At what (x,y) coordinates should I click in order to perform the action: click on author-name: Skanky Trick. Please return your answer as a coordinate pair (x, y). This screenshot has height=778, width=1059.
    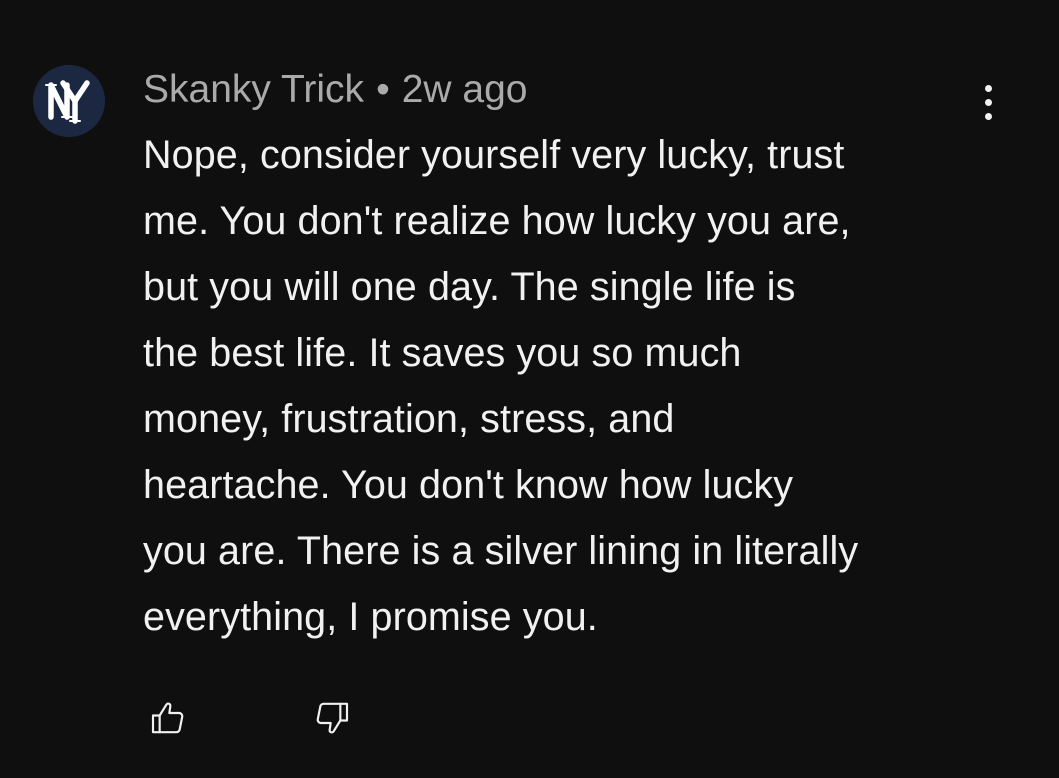
    Looking at the image, I should click on (253, 89).